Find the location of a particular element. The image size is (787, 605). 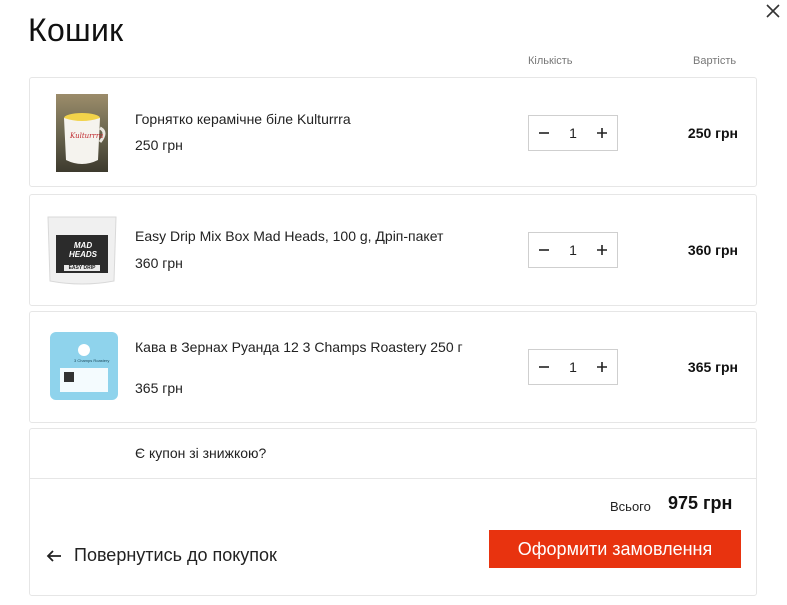

arrow-left-icon is located at coordinates (53, 555).